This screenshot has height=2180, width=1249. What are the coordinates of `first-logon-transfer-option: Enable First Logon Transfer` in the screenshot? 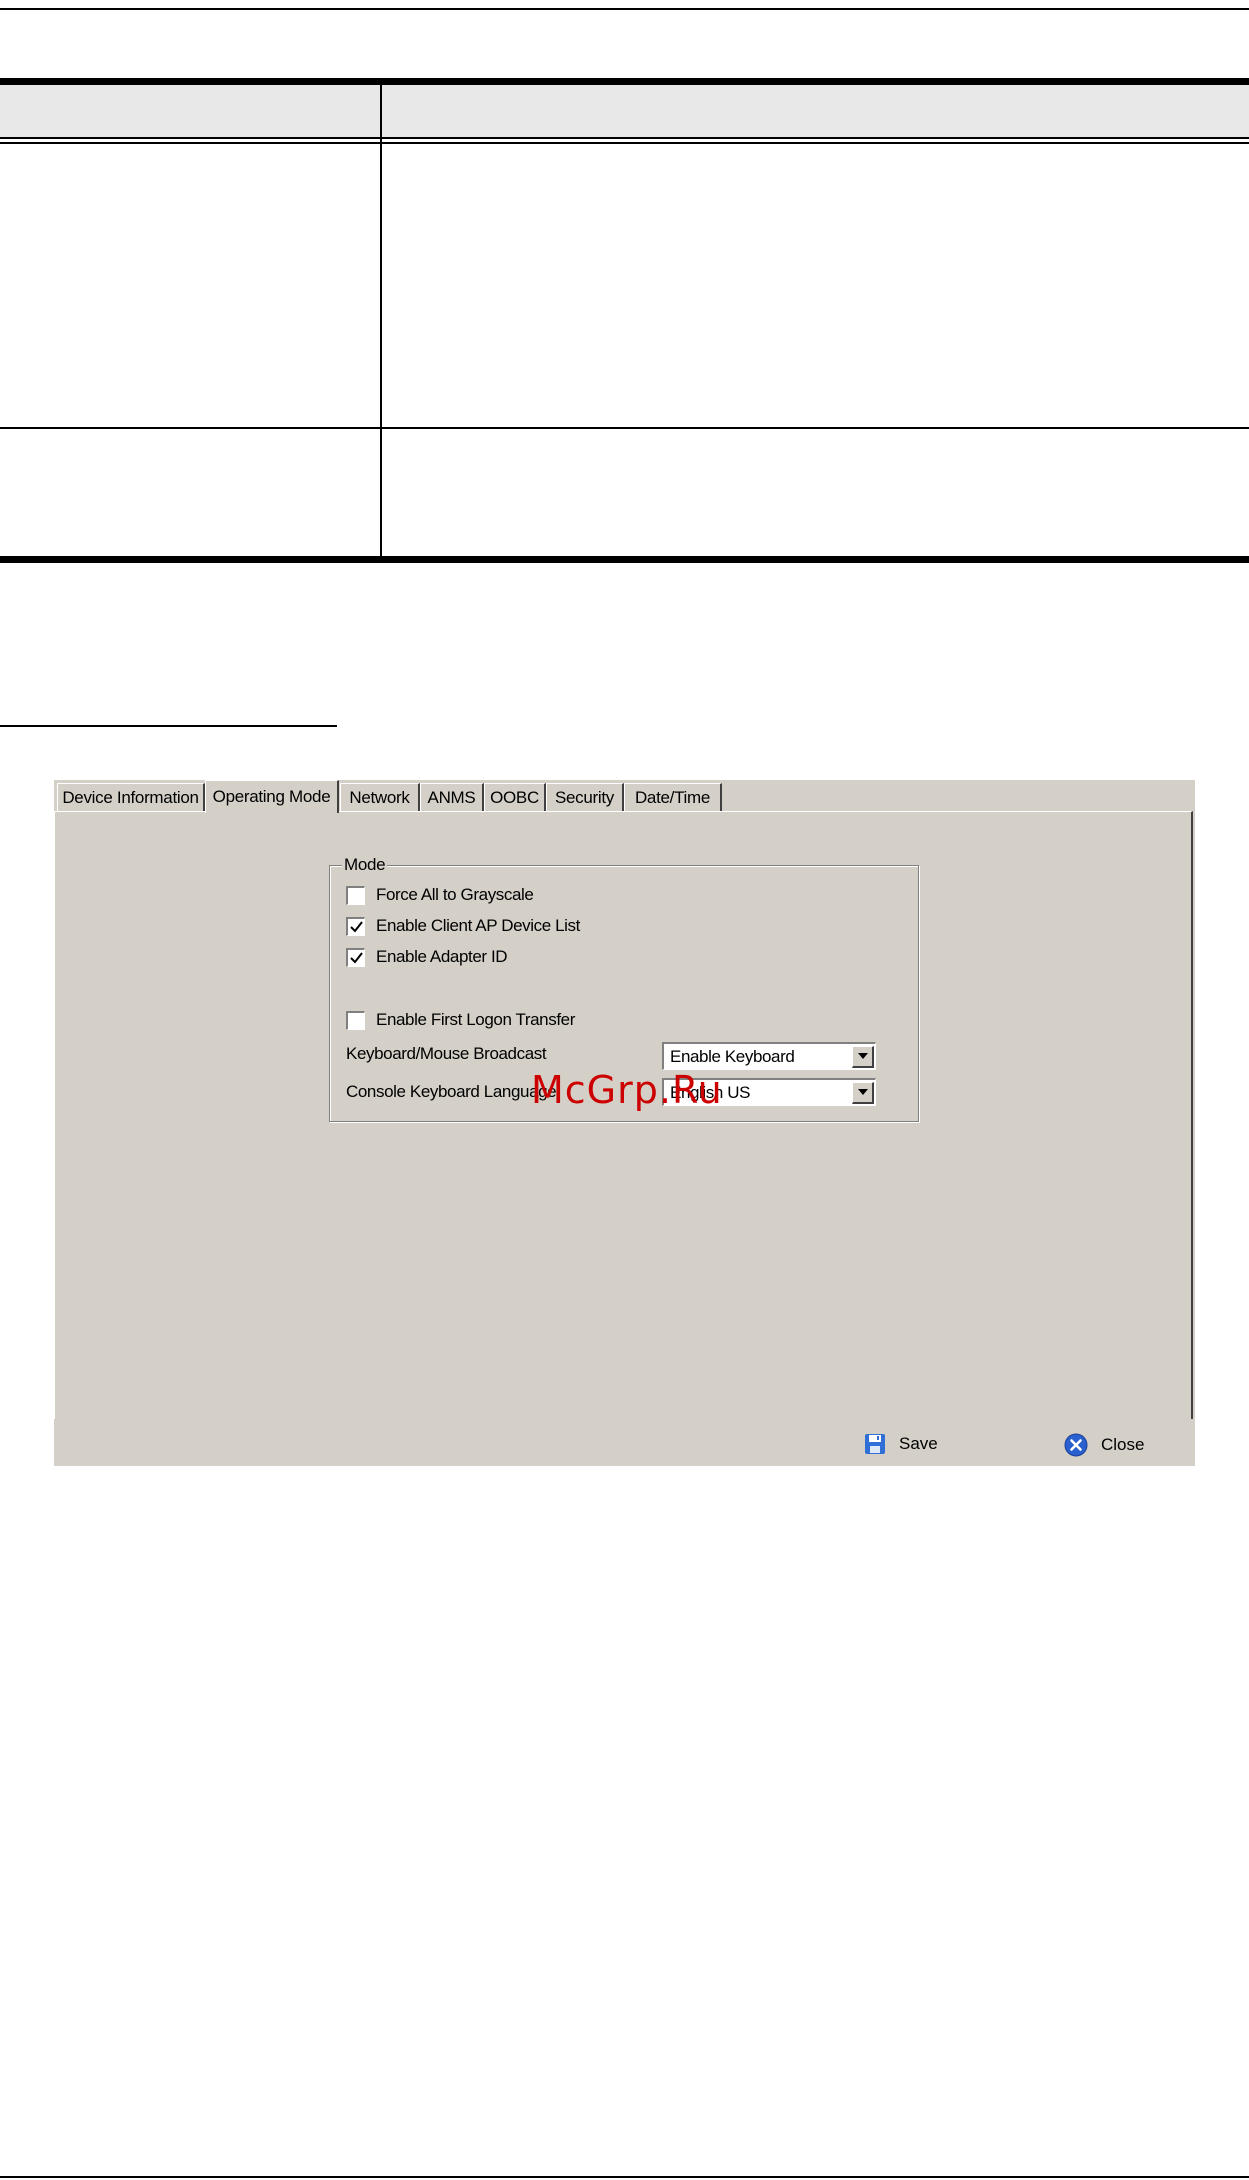 It's located at (460, 1020).